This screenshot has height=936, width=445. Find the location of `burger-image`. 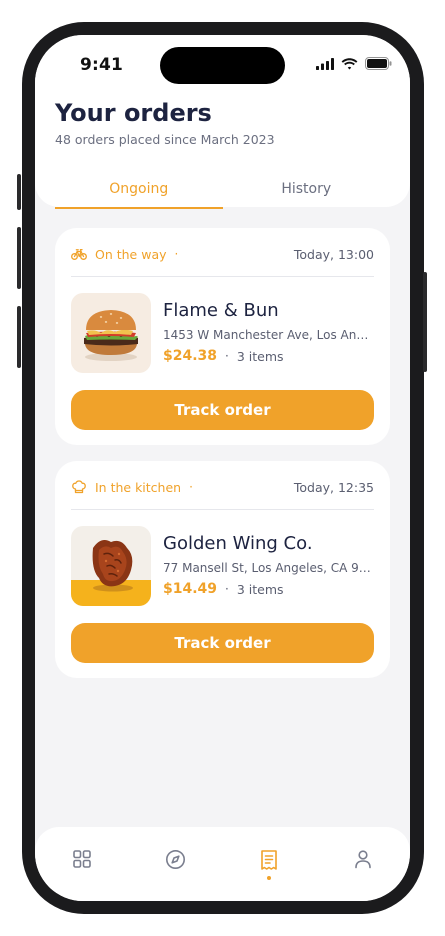

burger-image is located at coordinates (111, 333).